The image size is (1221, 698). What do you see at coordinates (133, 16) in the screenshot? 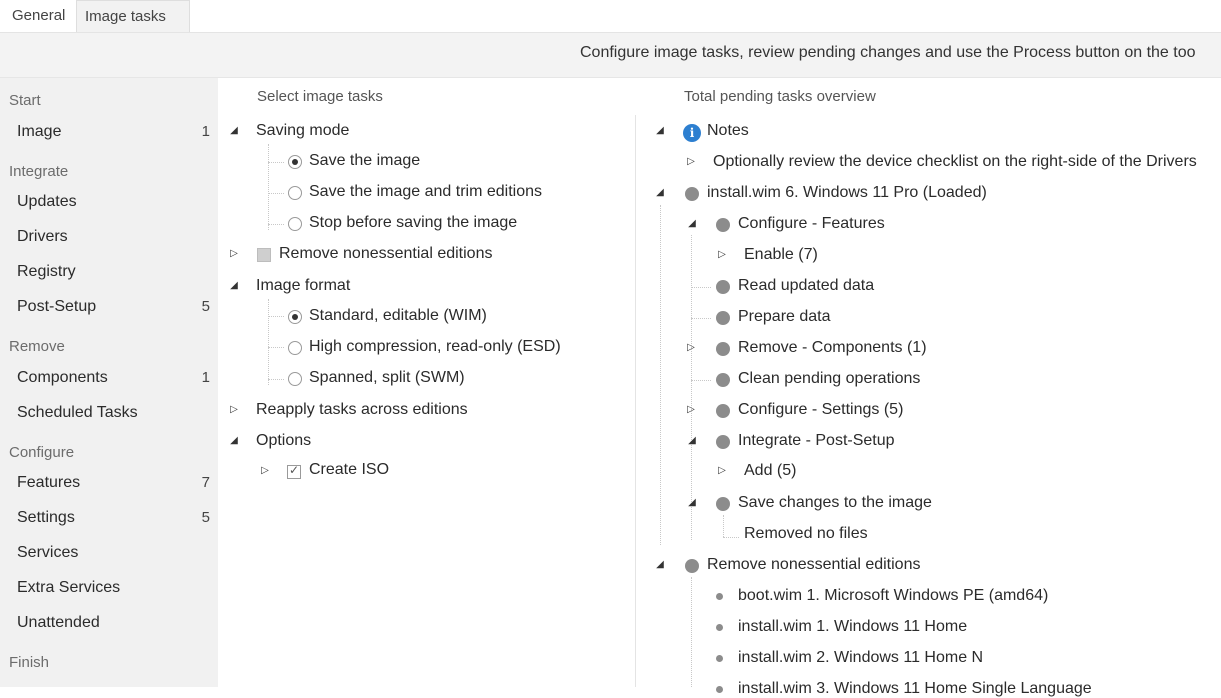
I see `tab-image-tasks: Image tasks` at bounding box center [133, 16].